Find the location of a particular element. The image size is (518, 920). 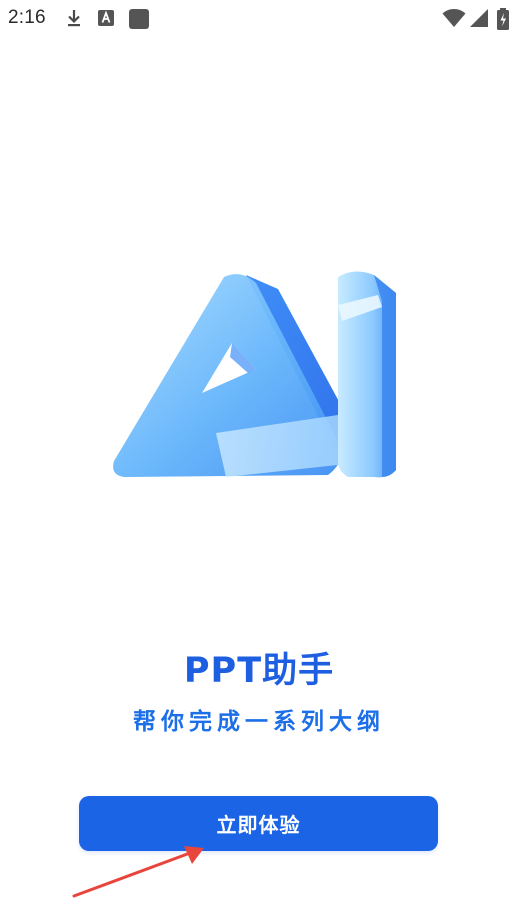

status-time: 2:16 is located at coordinates (27, 17).